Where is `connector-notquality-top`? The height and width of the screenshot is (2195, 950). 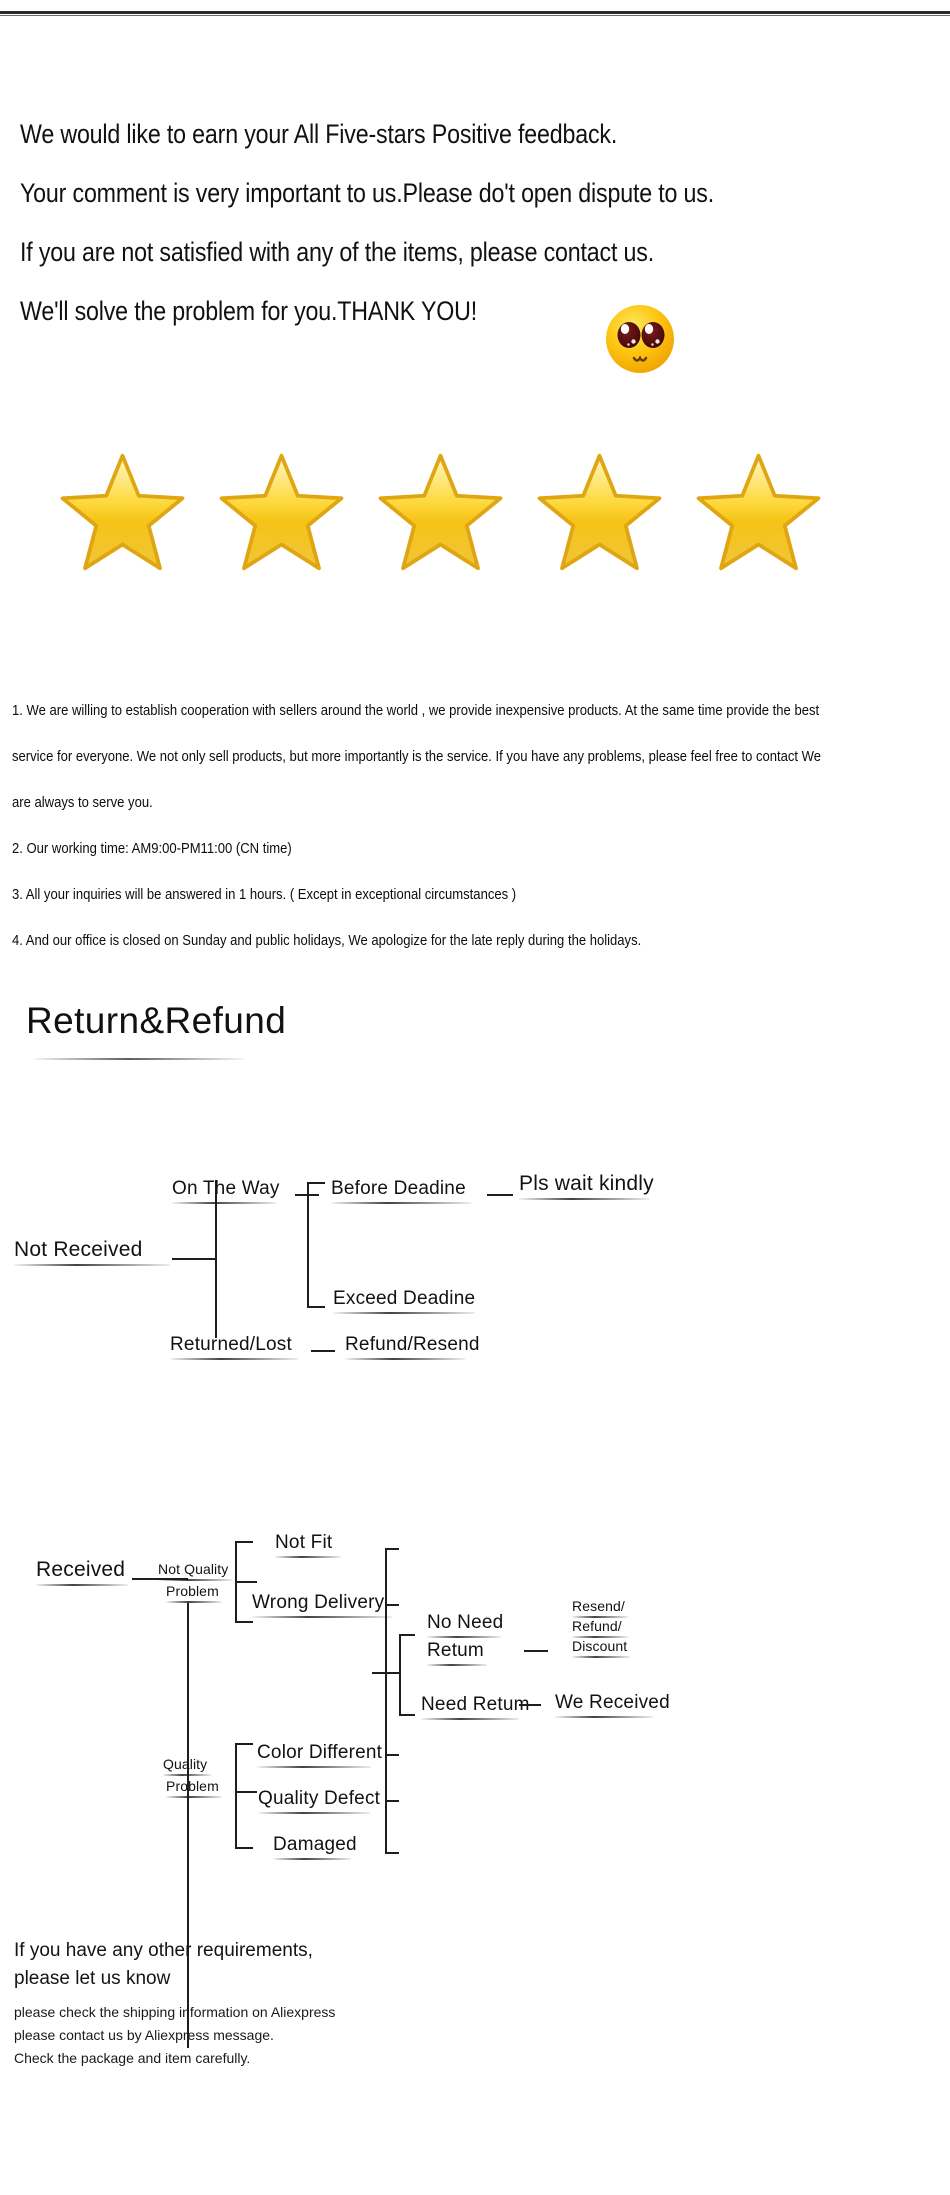
connector-notquality-top is located at coordinates (244, 1542).